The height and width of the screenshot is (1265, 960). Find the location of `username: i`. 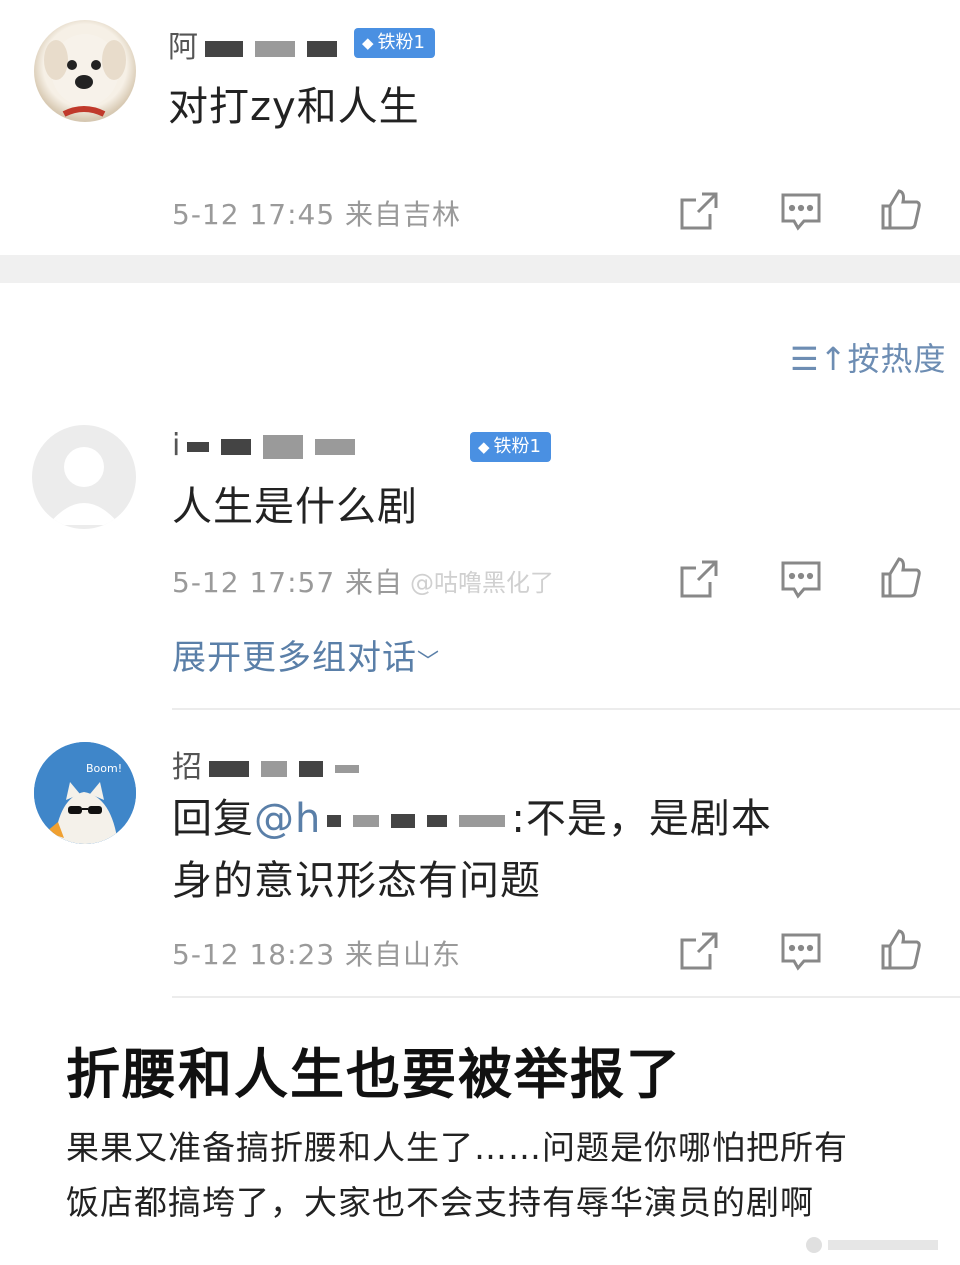

username: i is located at coordinates (266, 445).